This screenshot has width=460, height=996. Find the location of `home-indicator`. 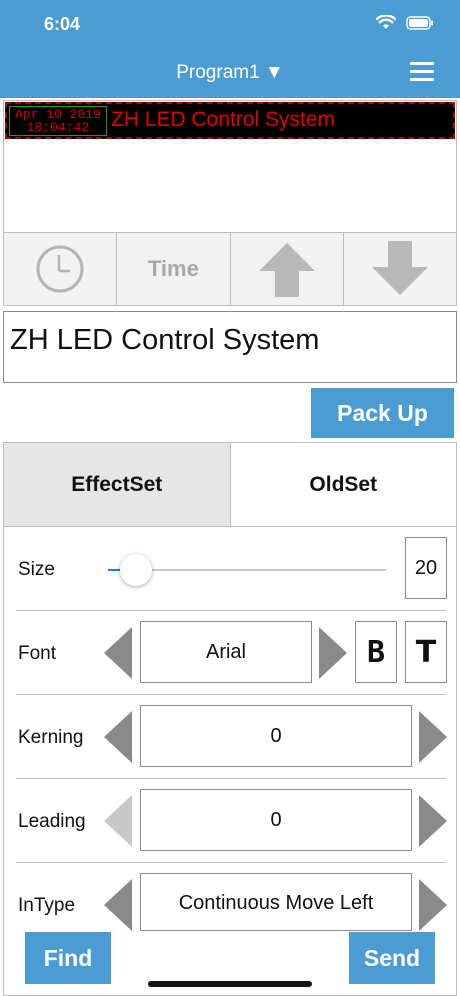

home-indicator is located at coordinates (230, 984).